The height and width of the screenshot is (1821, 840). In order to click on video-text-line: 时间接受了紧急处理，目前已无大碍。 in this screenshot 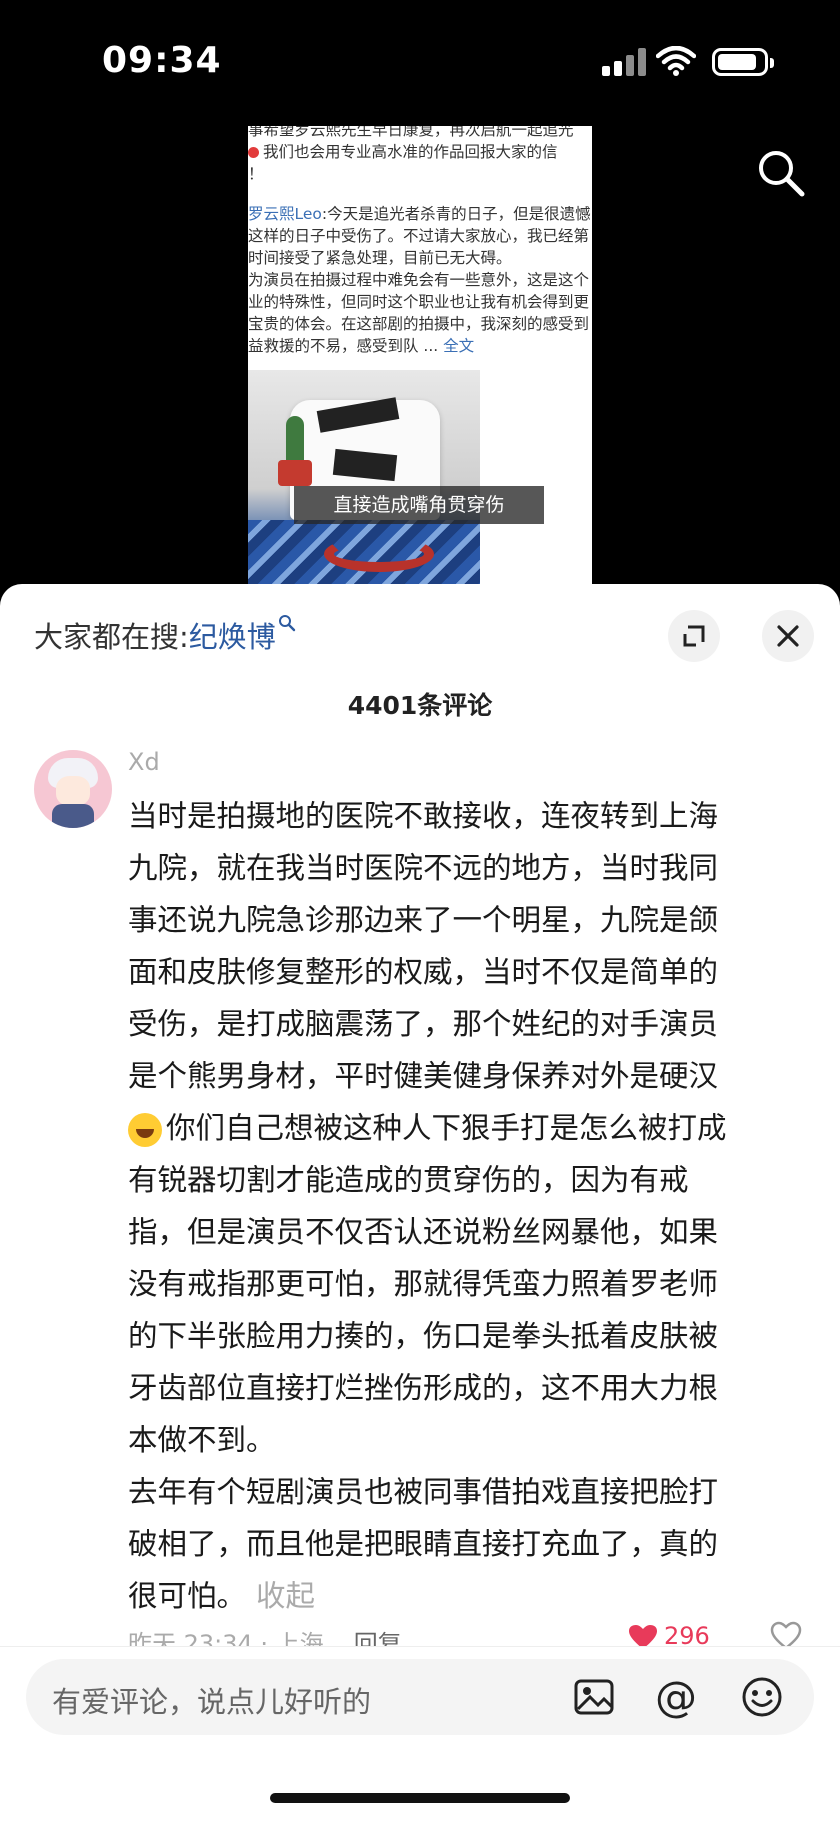, I will do `click(380, 258)`.